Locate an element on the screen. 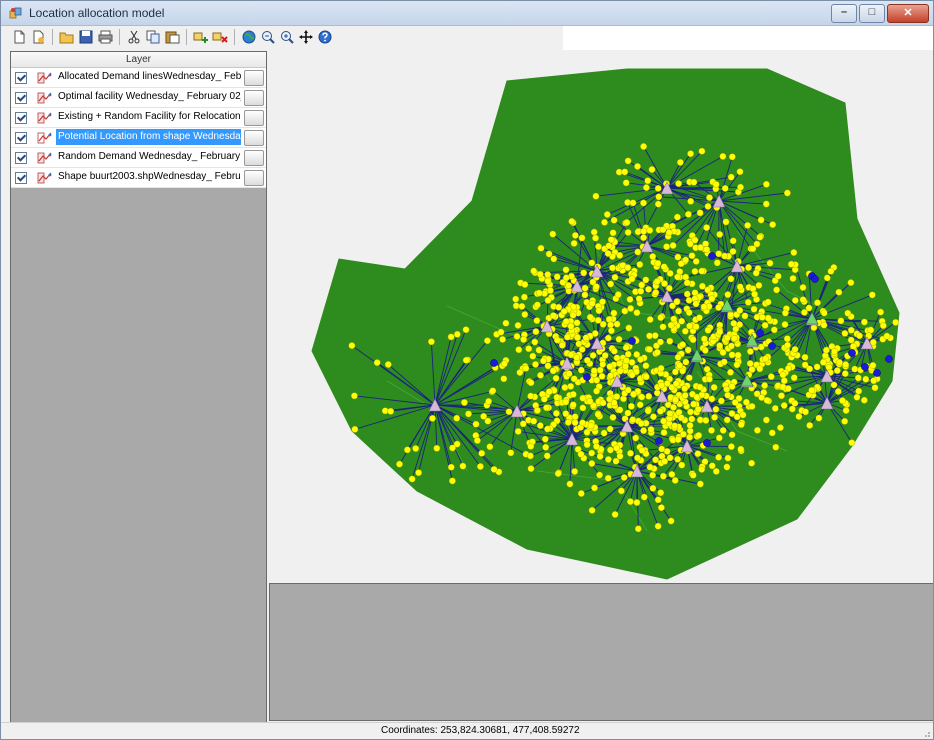  title-bar: Location allocation model – □ ✕ is located at coordinates (467, 13).